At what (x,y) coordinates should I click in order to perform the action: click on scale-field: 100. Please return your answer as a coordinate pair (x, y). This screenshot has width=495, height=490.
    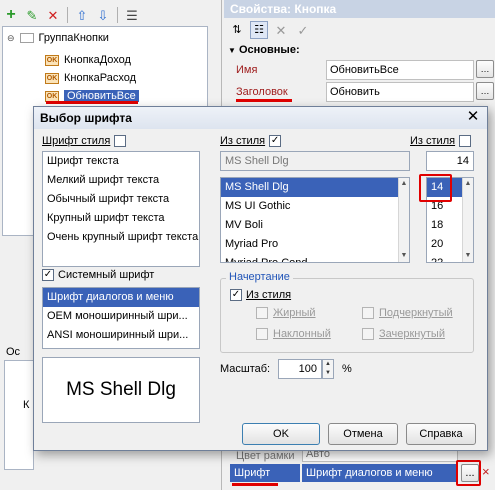
    Looking at the image, I should click on (300, 369).